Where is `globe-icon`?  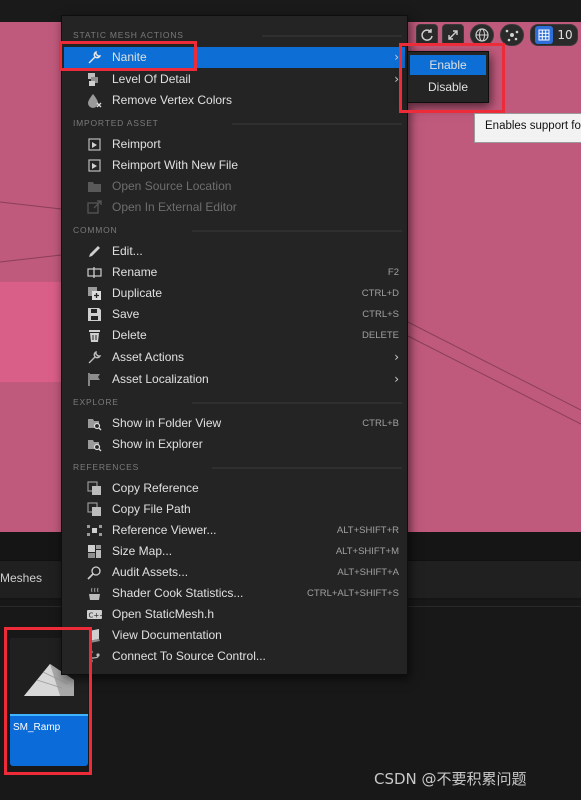
globe-icon is located at coordinates (482, 35).